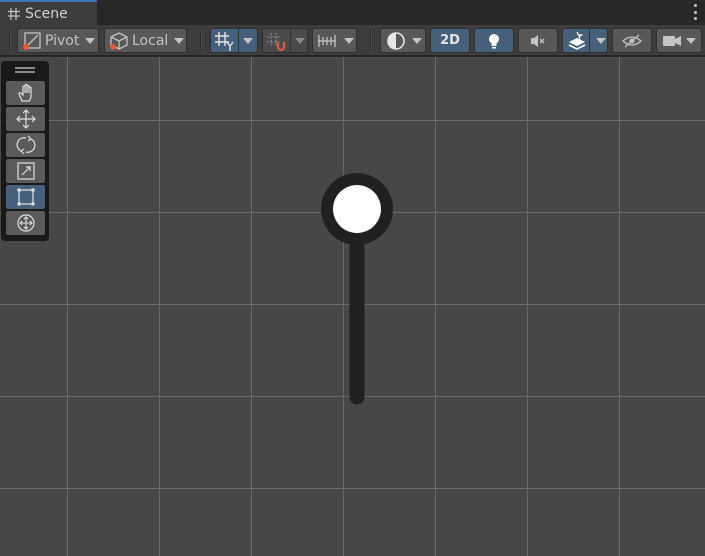 The width and height of the screenshot is (705, 556). I want to click on visibility-toggle, so click(632, 40).